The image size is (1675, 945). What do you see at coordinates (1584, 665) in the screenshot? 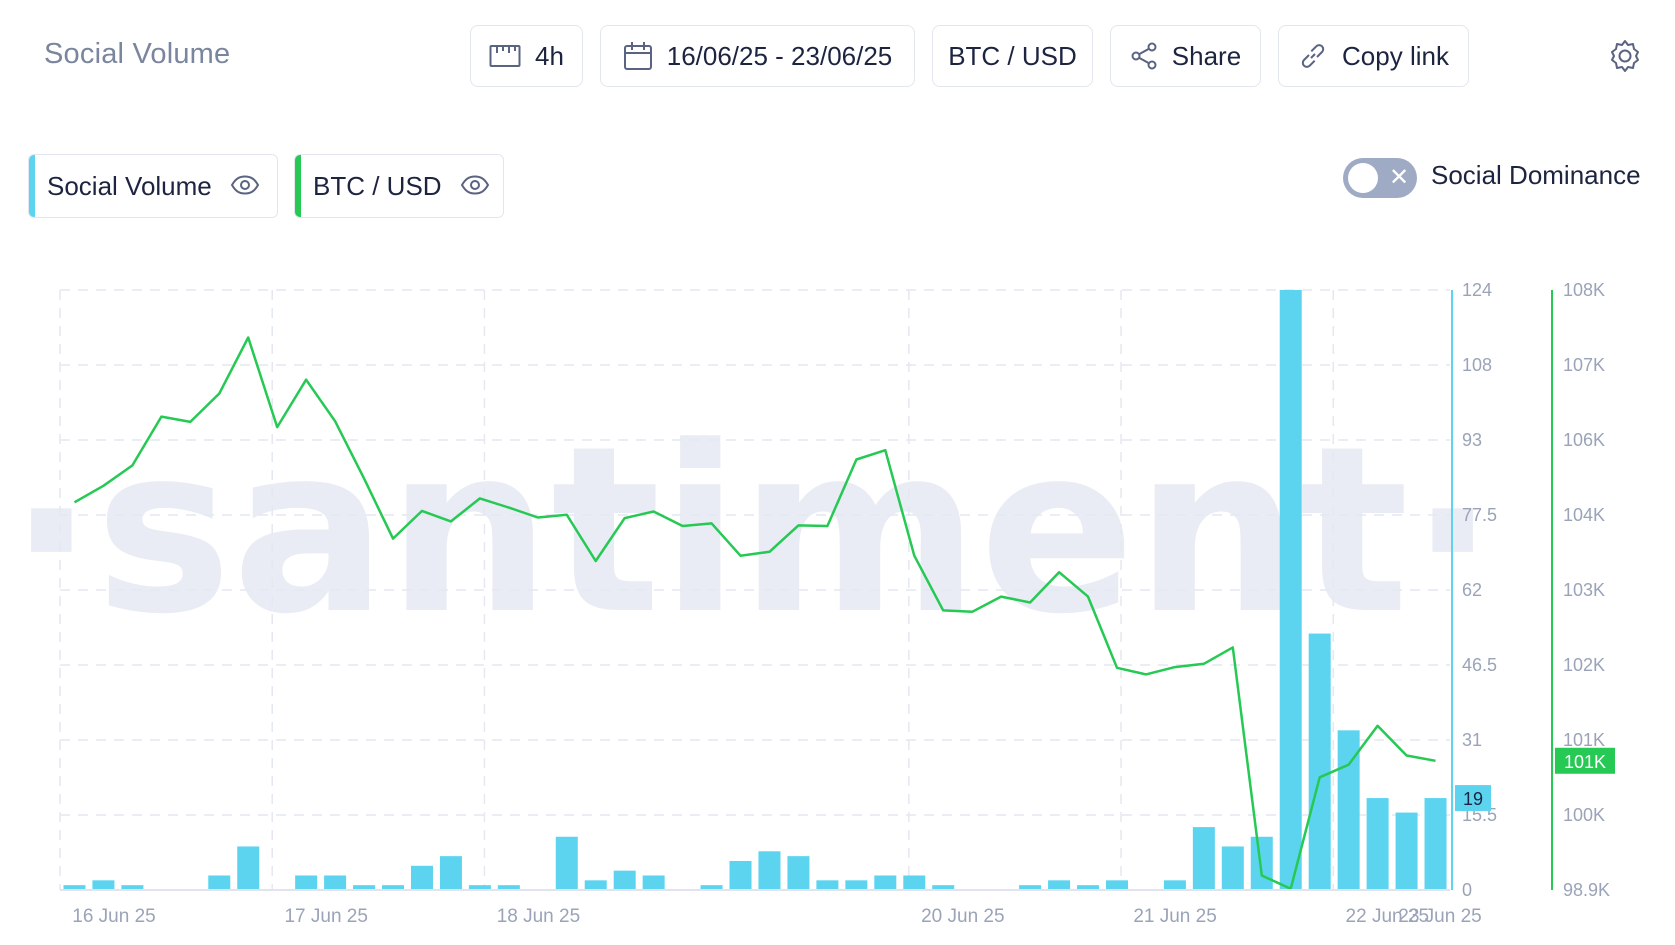
I see `price-axis-tick: 102K` at bounding box center [1584, 665].